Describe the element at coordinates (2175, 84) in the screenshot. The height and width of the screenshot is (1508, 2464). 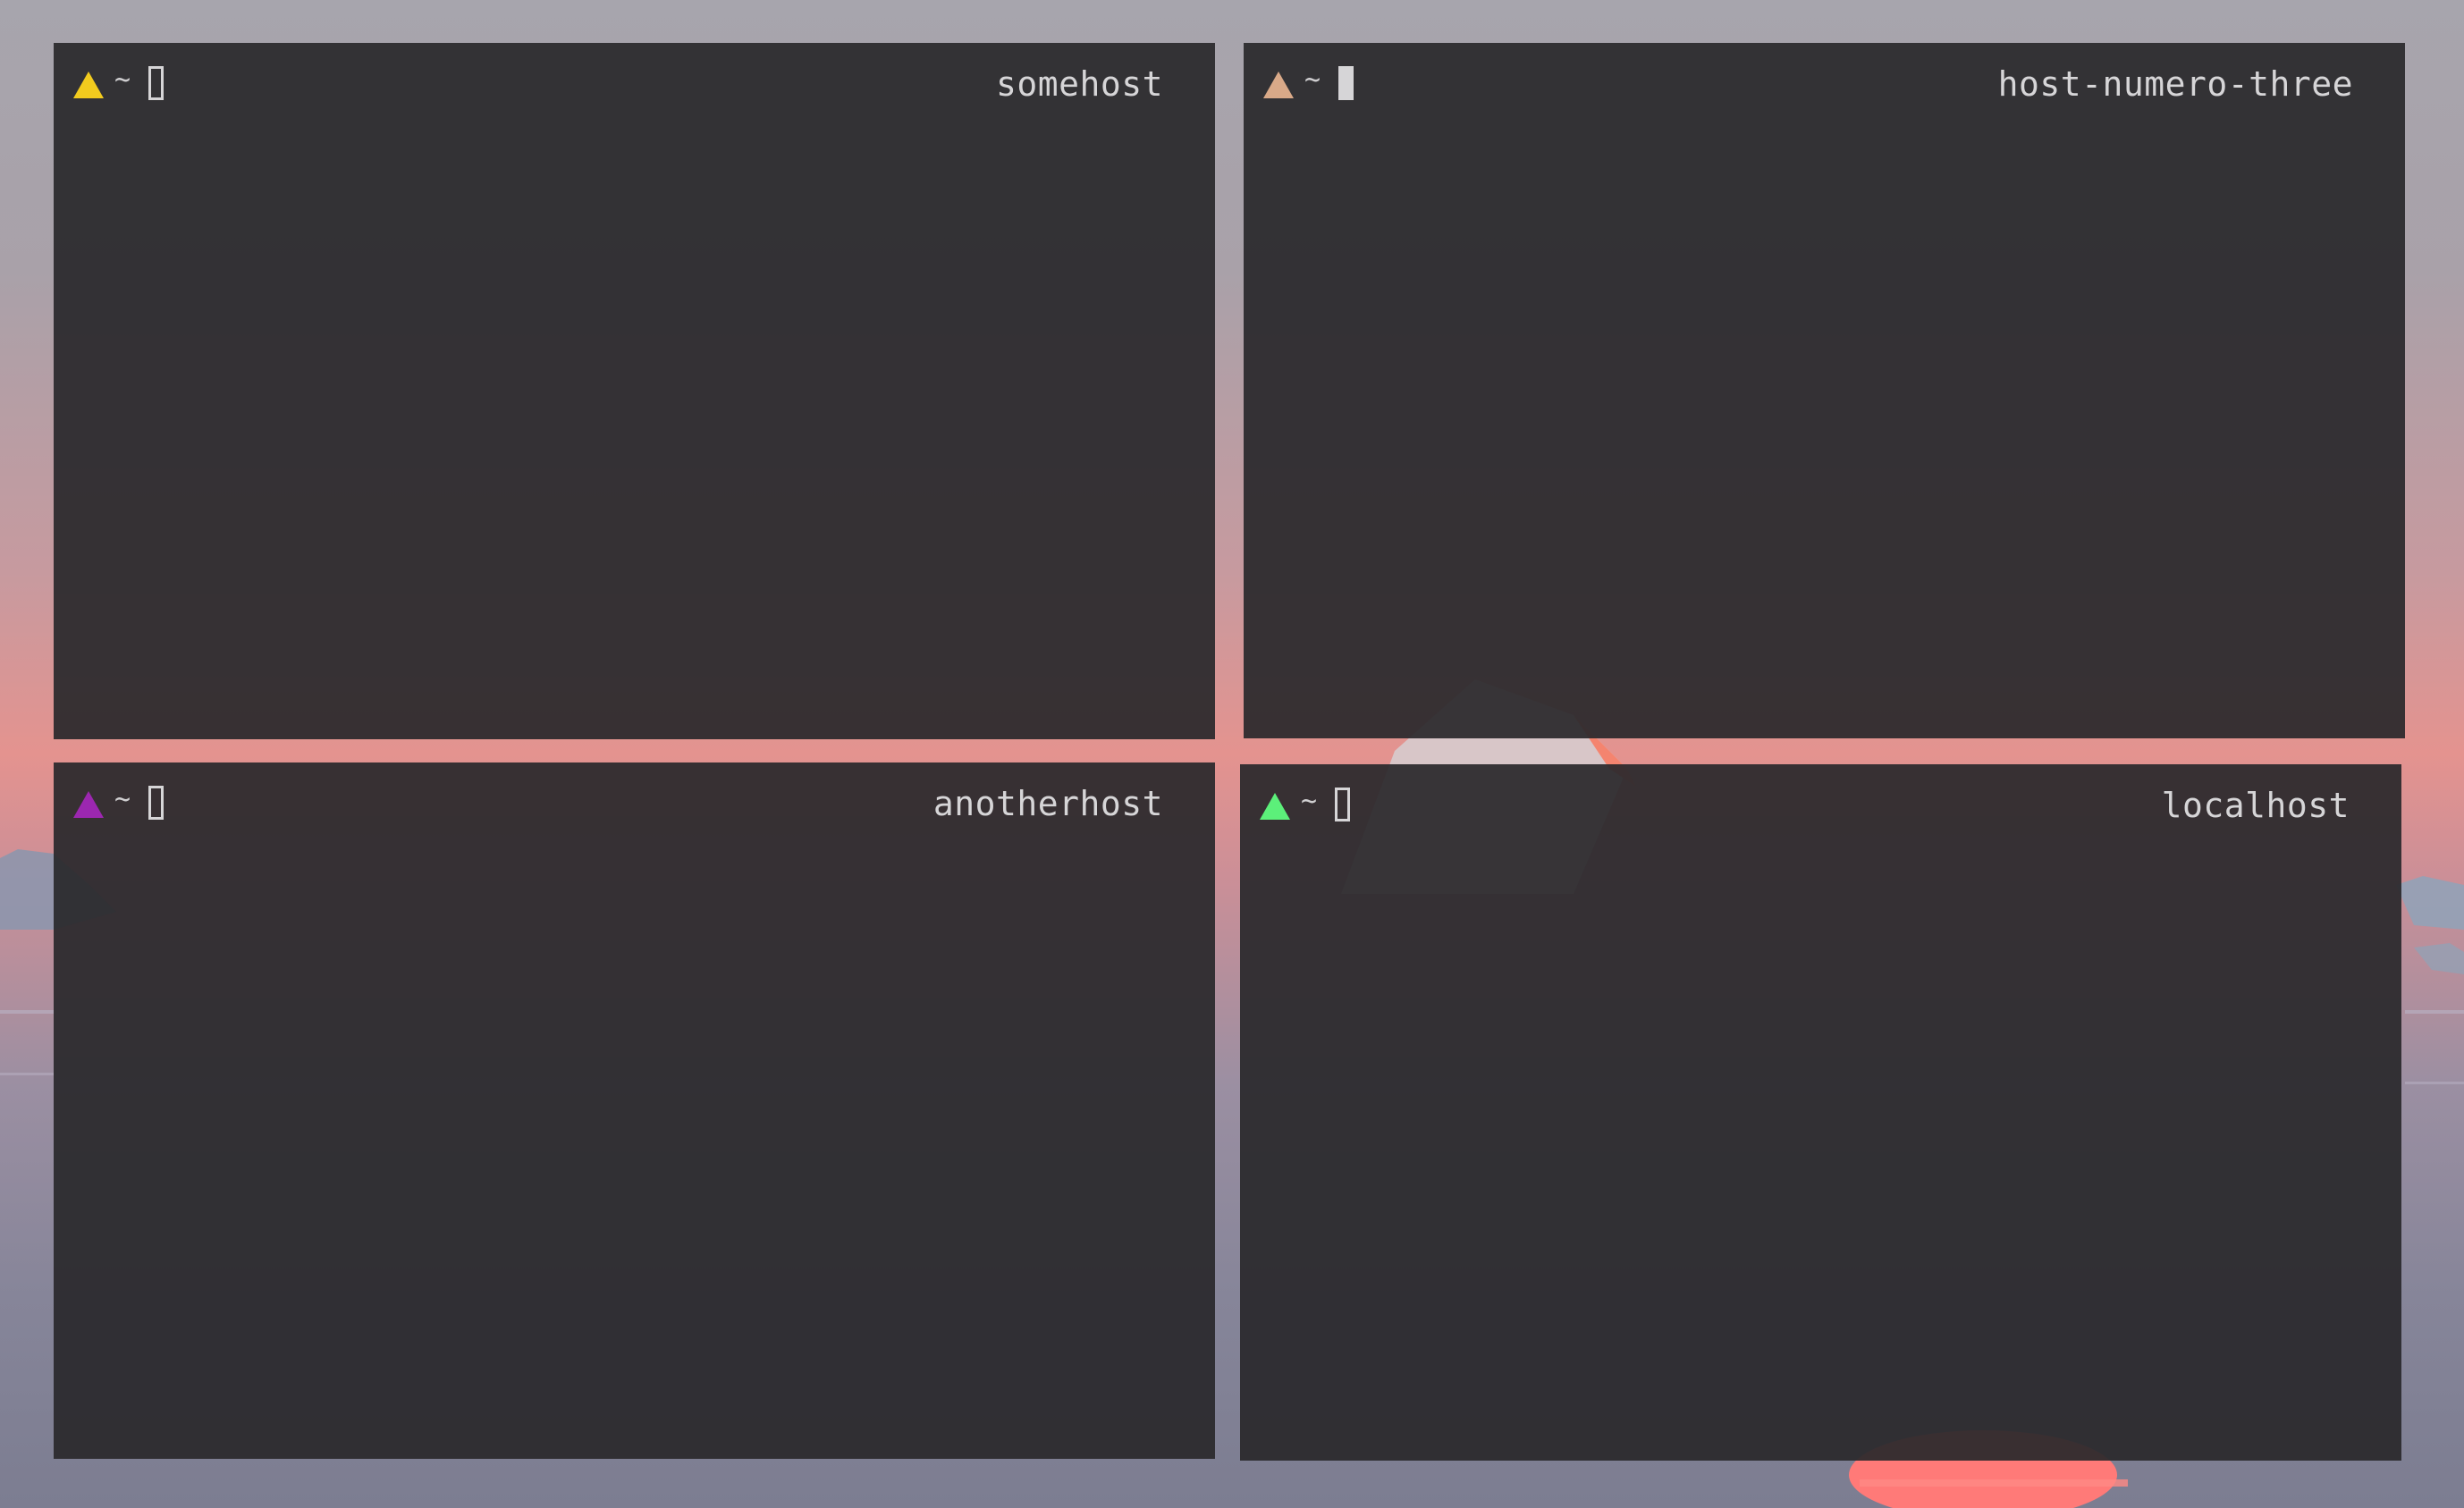
I see `hostname-label: host-numero-three` at that location.